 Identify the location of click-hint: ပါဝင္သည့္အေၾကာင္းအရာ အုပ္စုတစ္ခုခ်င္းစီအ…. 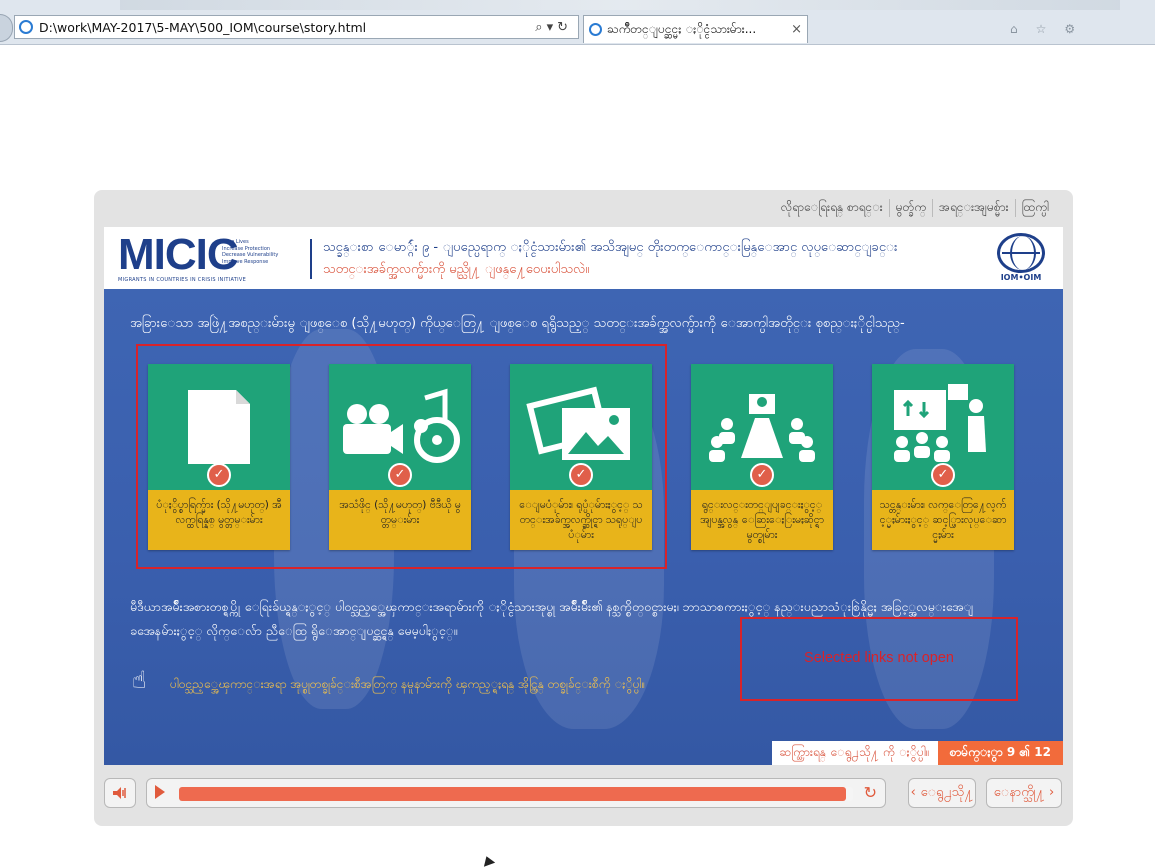
(408, 684).